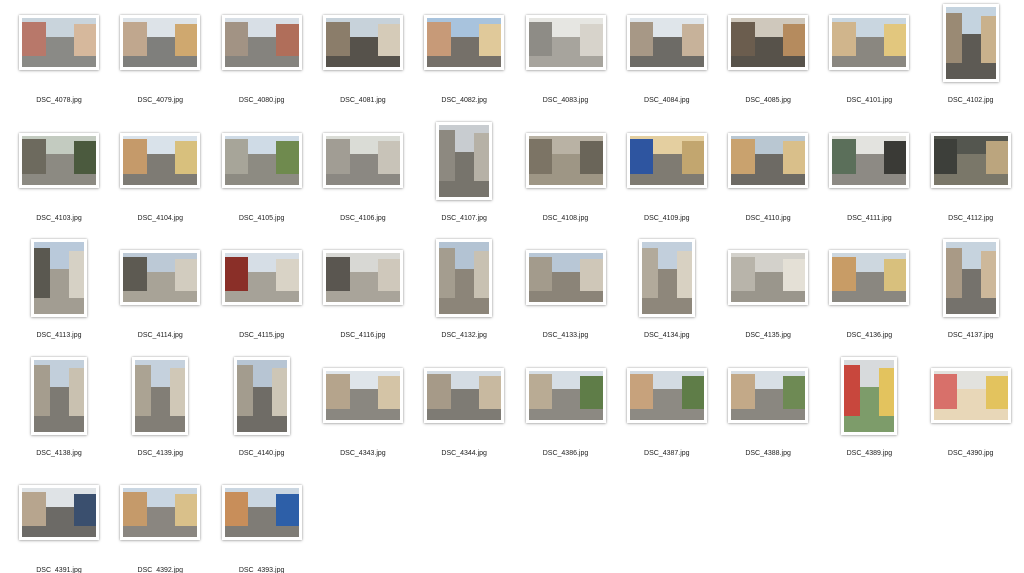 The height and width of the screenshot is (573, 1024). I want to click on file-item: DSC_4390.jpg, so click(962, 415).